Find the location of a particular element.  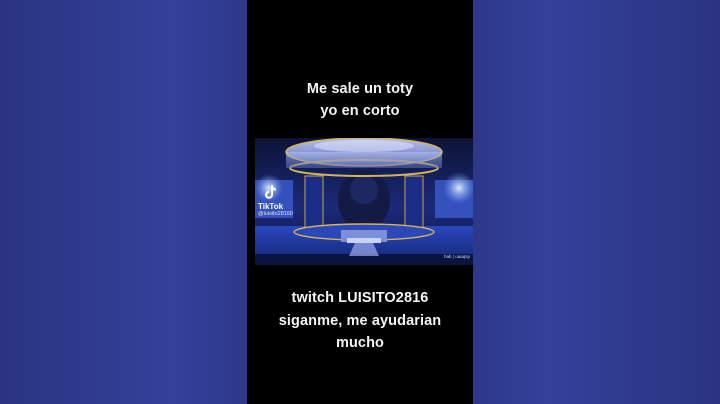

caption-top-line-1: Me sale un toty is located at coordinates (360, 89).